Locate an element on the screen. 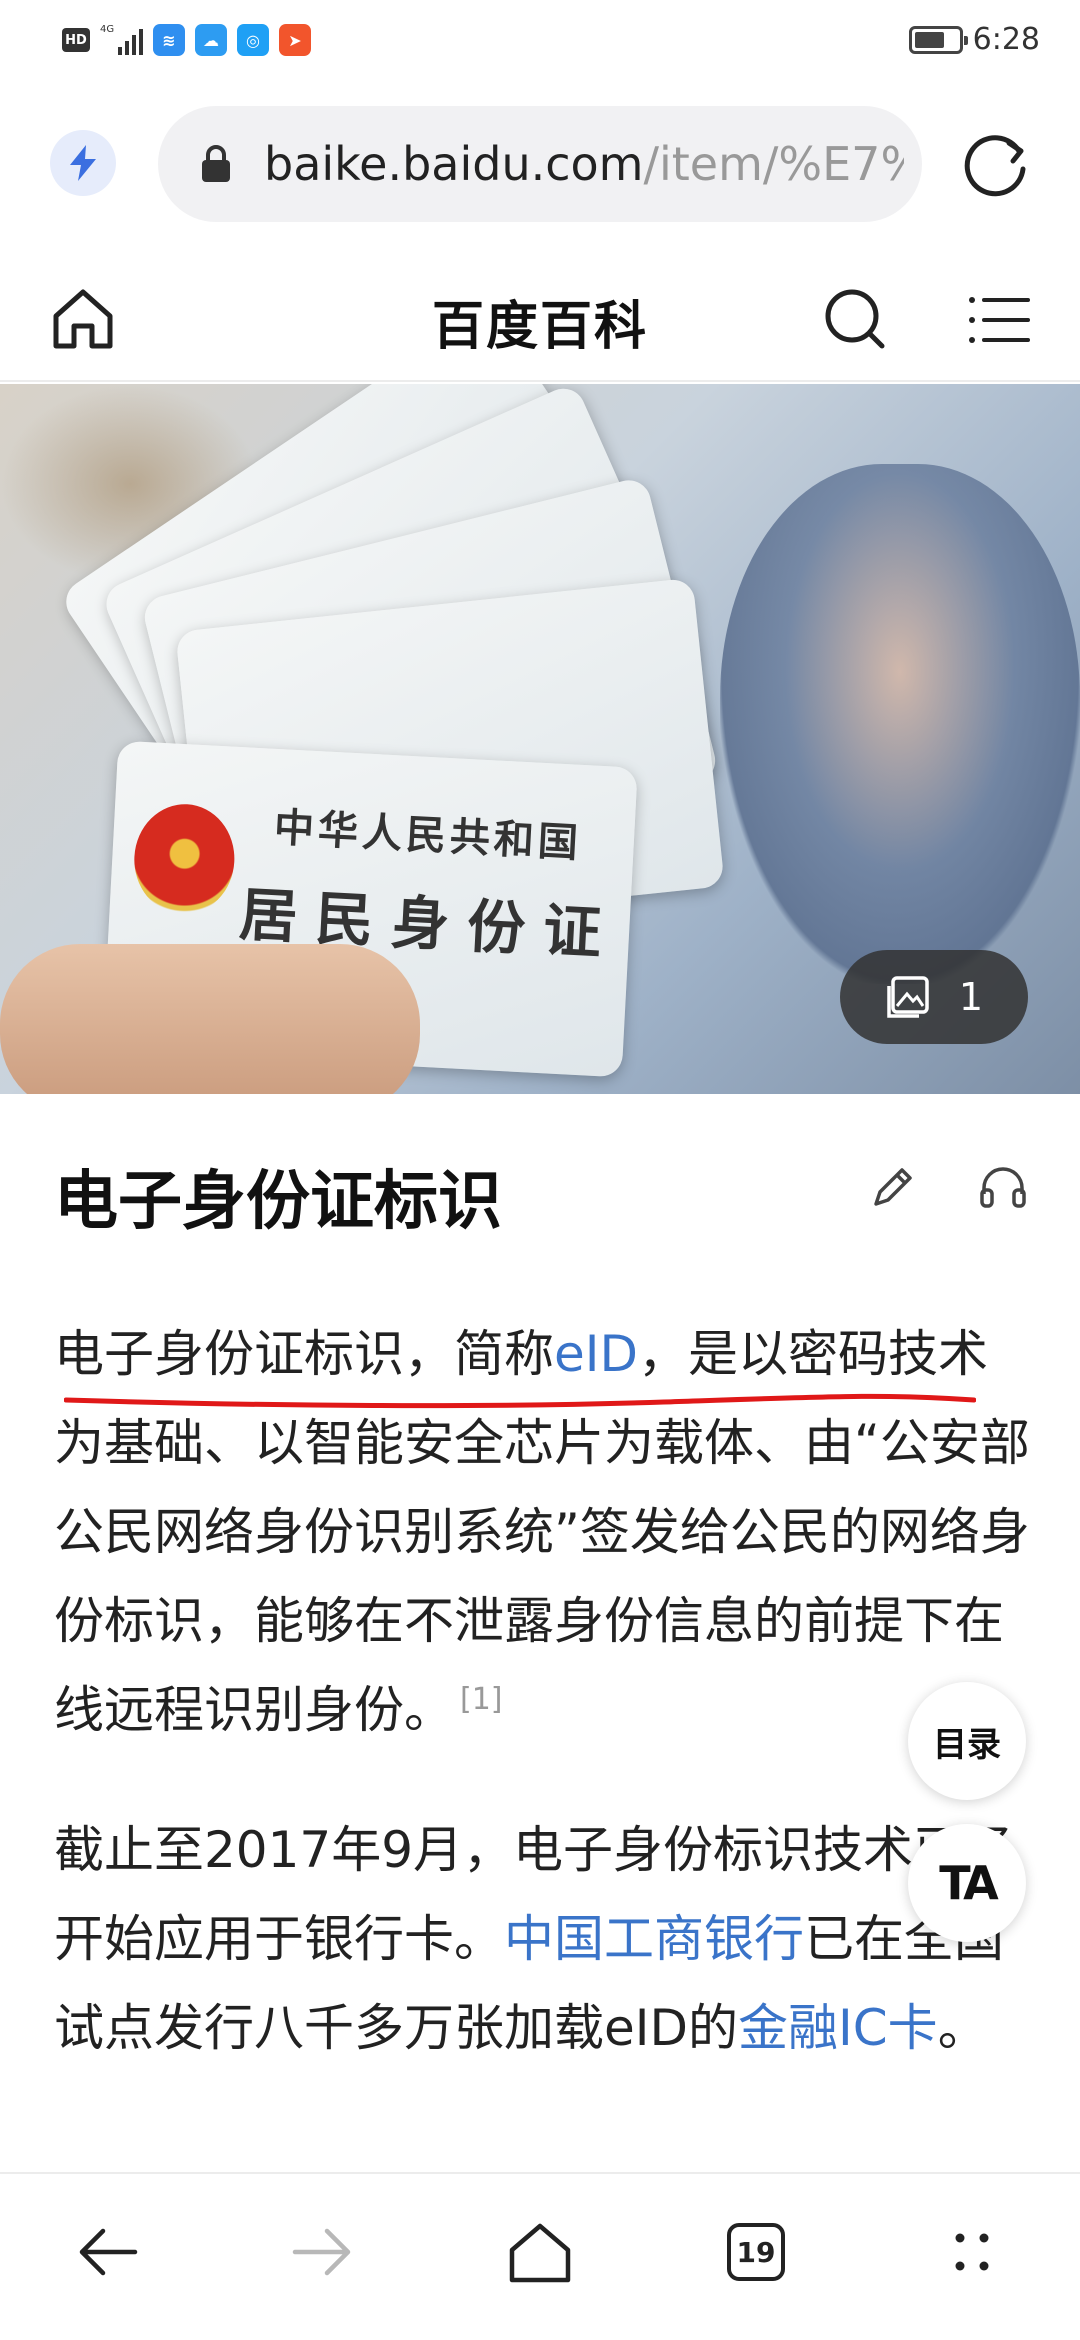 Image resolution: width=1080 pixels, height=2340 pixels. lightning-icon is located at coordinates (83, 163).